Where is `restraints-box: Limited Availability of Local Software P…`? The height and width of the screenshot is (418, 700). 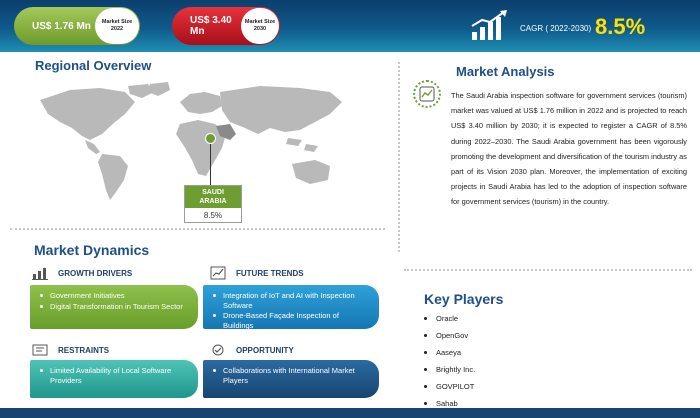 restraints-box: Limited Availability of Local Software P… is located at coordinates (114, 379).